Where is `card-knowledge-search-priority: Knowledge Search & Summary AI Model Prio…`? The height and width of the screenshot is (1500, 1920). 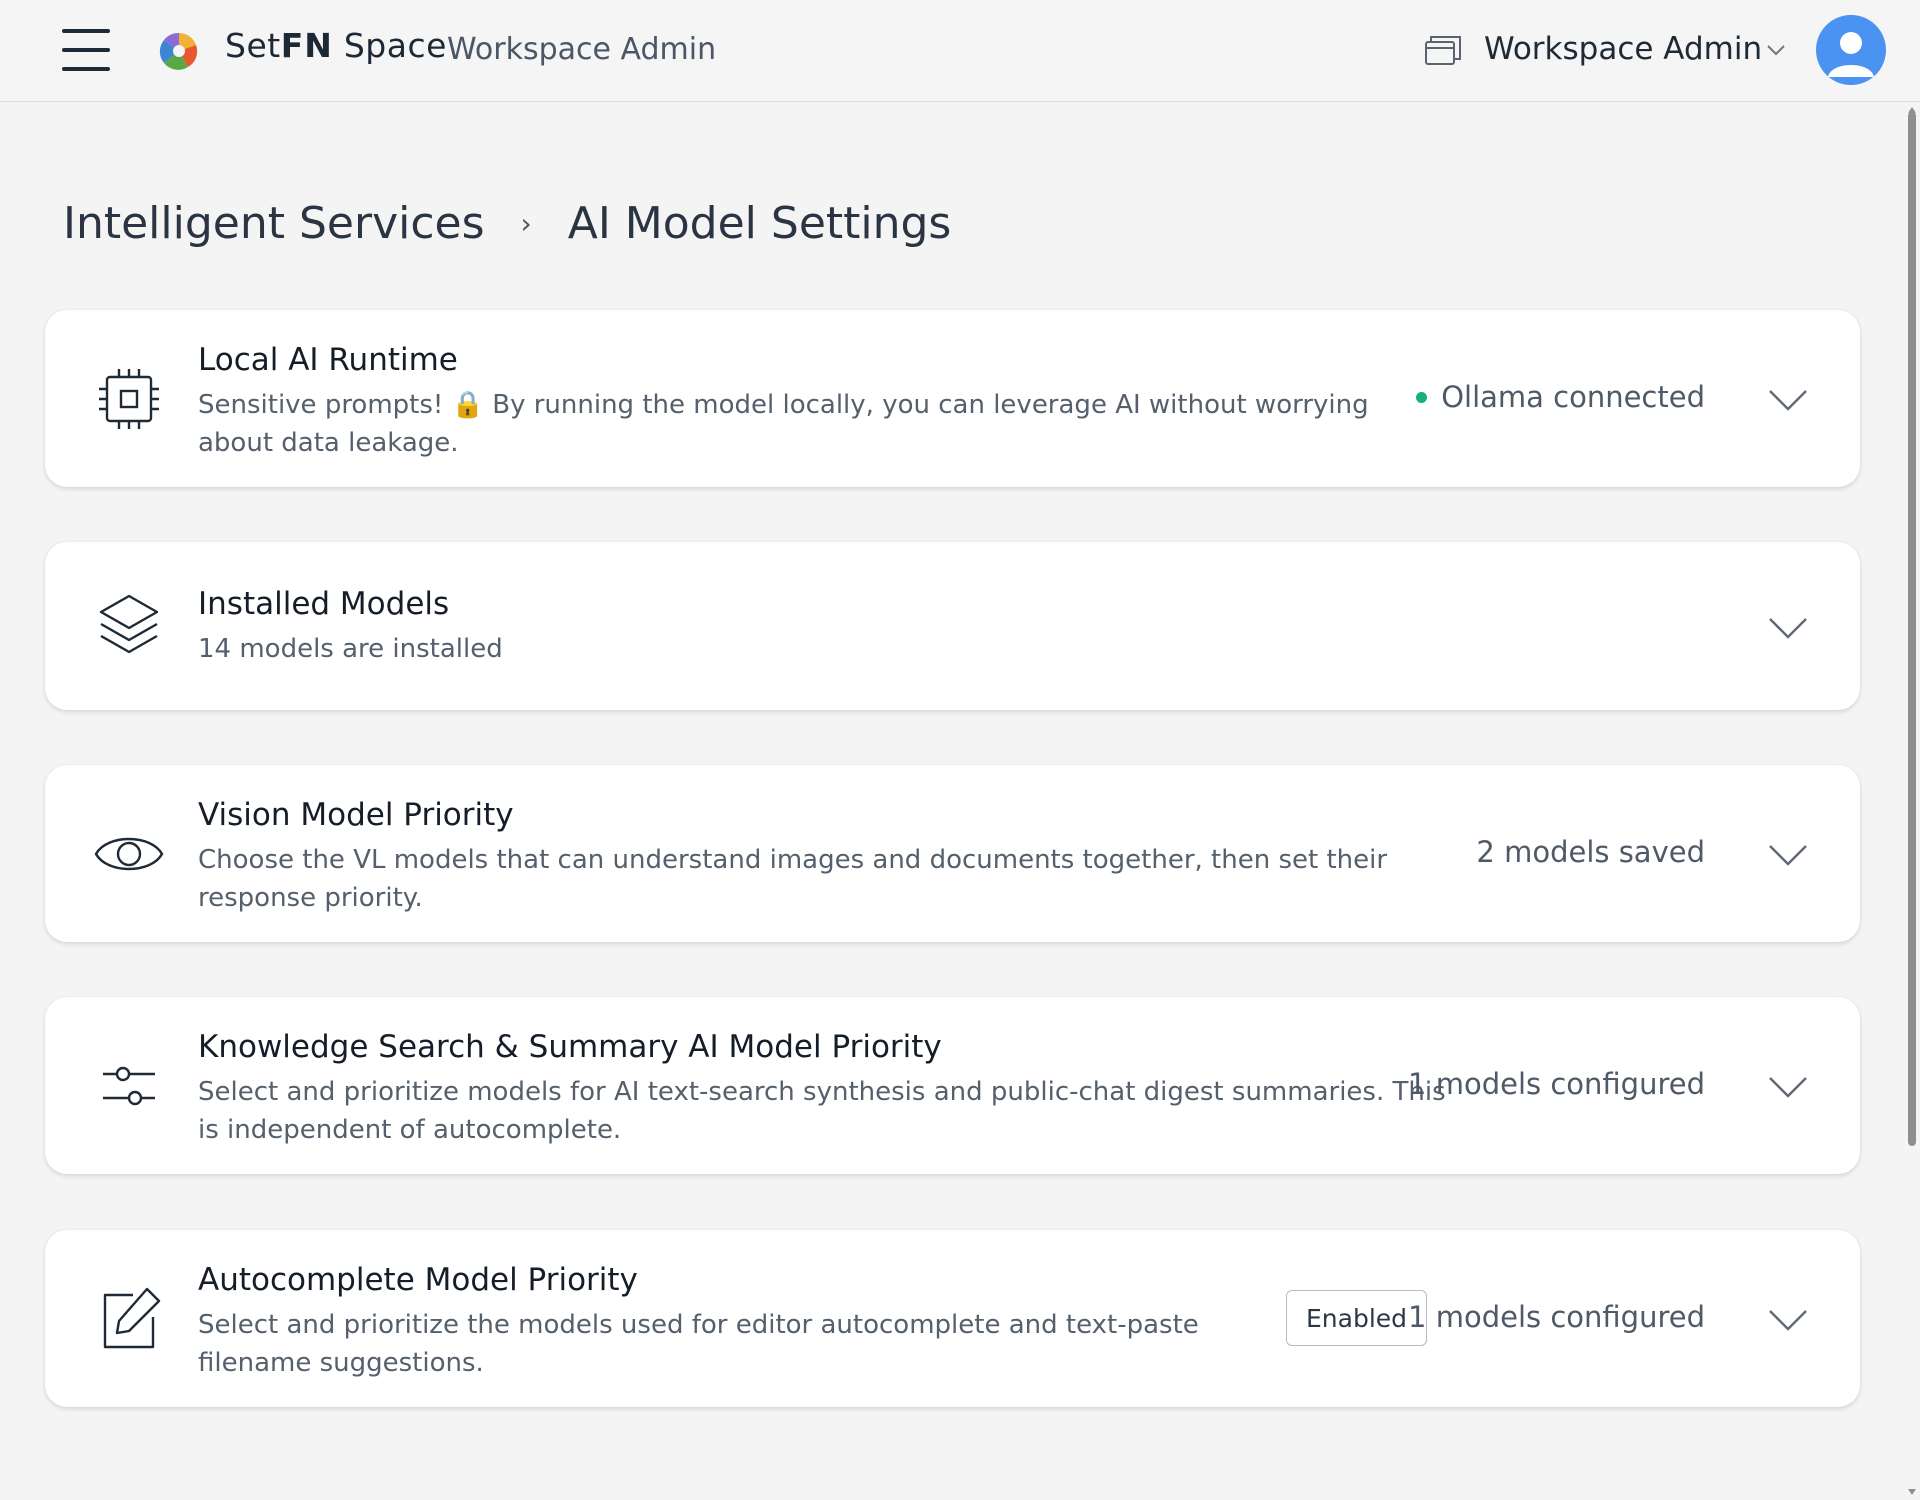 card-knowledge-search-priority: Knowledge Search & Summary AI Model Prio… is located at coordinates (952, 1085).